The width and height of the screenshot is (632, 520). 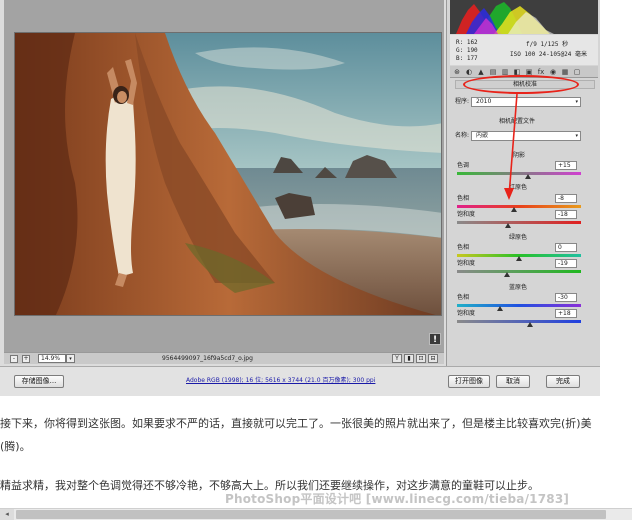 What do you see at coordinates (421, 358) in the screenshot?
I see `view-swap-icon: ⊡` at bounding box center [421, 358].